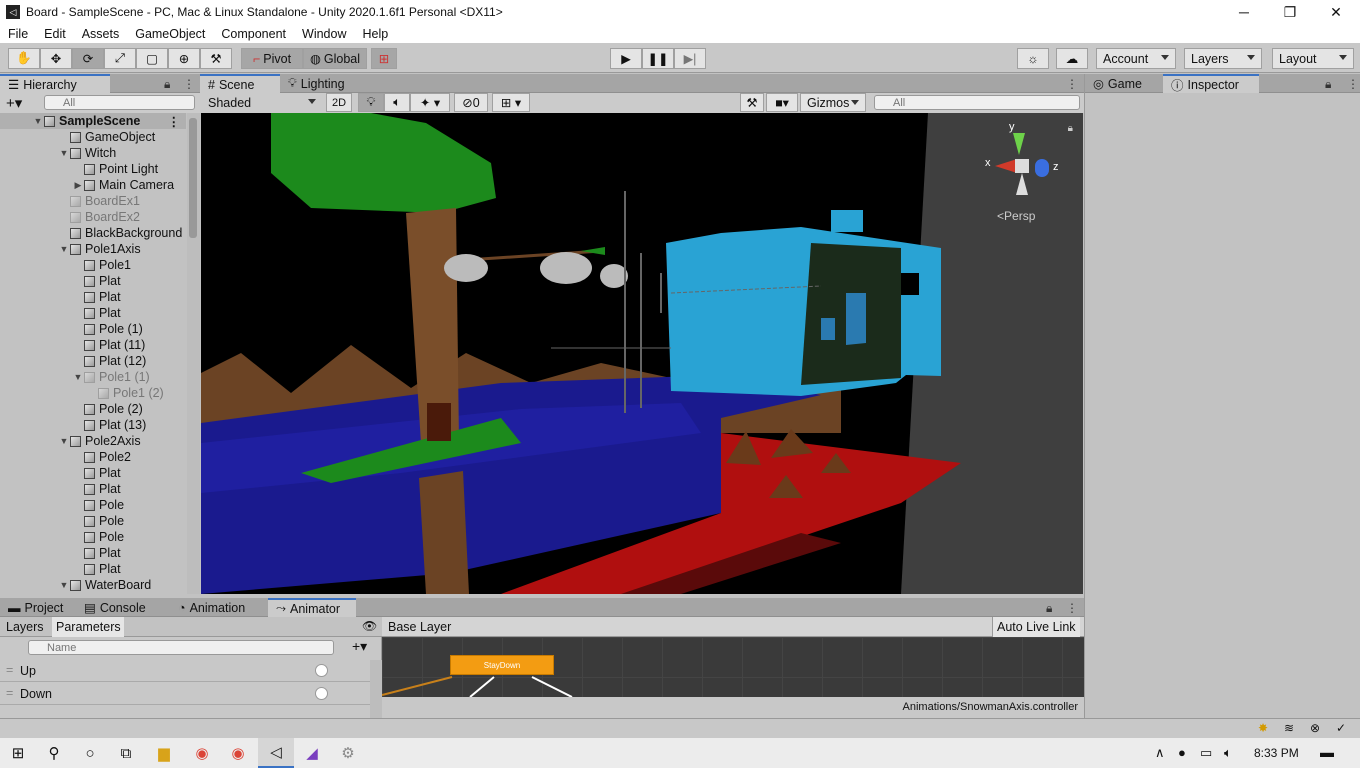 This screenshot has width=1360, height=768. What do you see at coordinates (430, 102) in the screenshot?
I see `effects-icon: ✦ ▾` at bounding box center [430, 102].